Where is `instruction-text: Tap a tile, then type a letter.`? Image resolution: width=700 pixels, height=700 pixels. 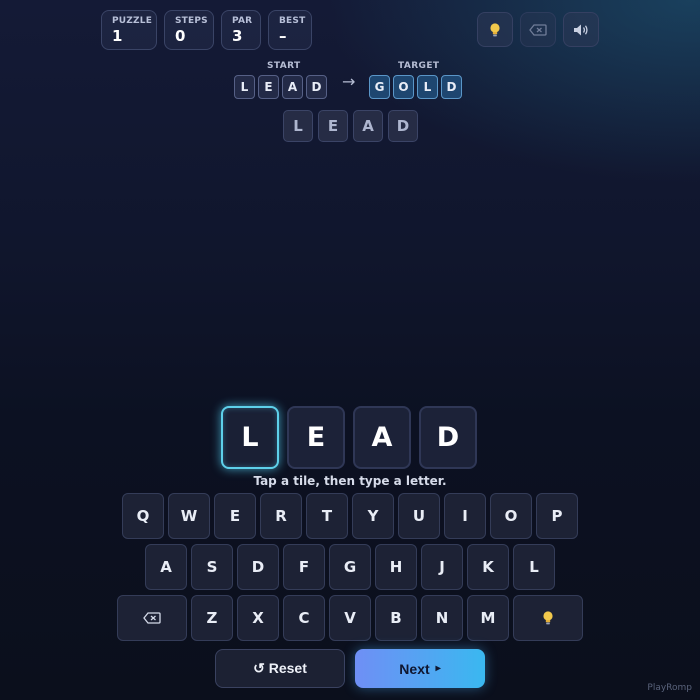
instruction-text: Tap a tile, then type a letter. is located at coordinates (350, 481).